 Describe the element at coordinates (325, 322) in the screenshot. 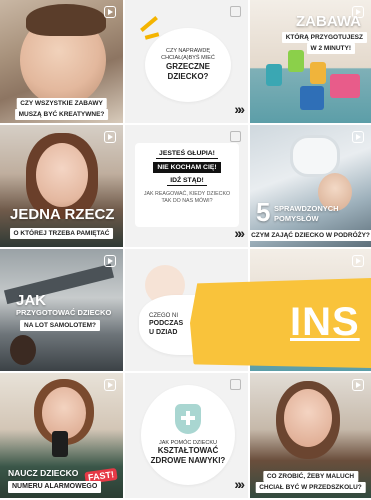

I see `instagram-banner-text: INS` at that location.